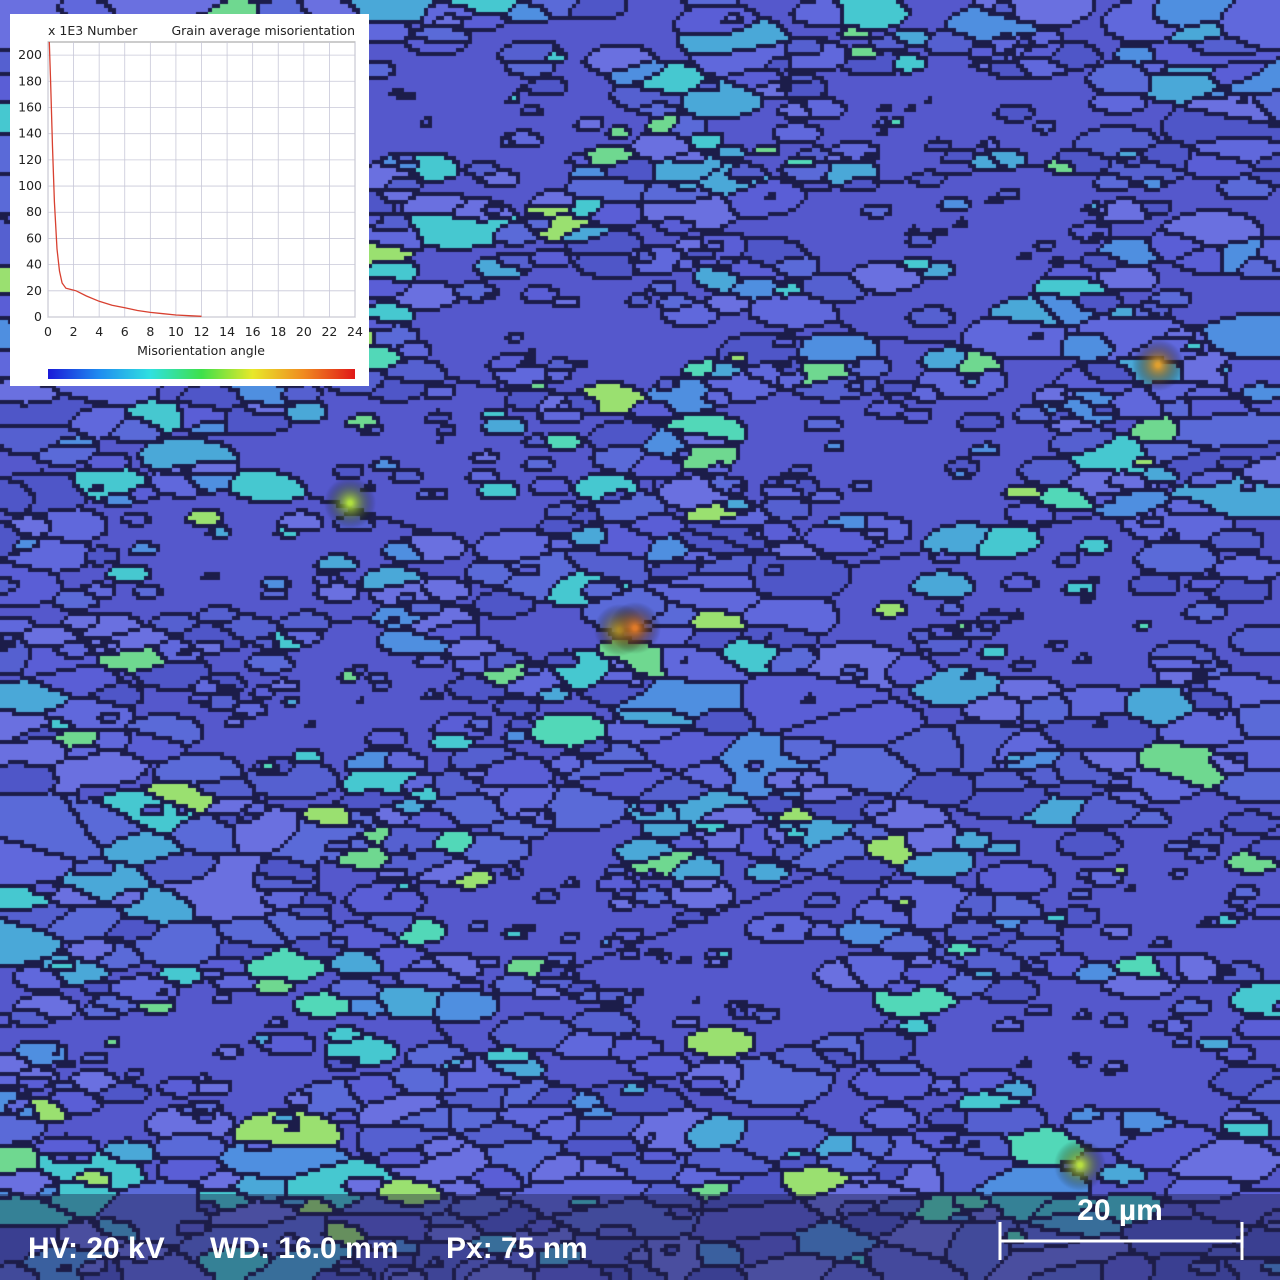 The height and width of the screenshot is (1280, 1280). Describe the element at coordinates (30, 54) in the screenshot. I see `y-tick-label: 200` at that location.